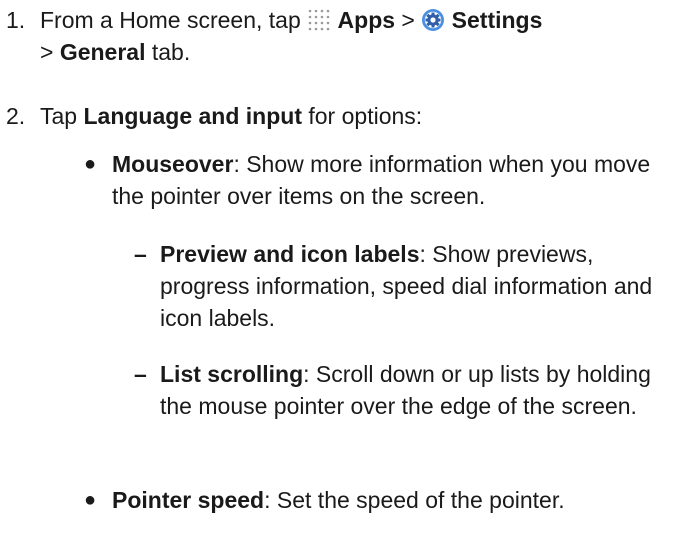  I want to click on option-description: : Set the speed of the pointer., so click(414, 500).